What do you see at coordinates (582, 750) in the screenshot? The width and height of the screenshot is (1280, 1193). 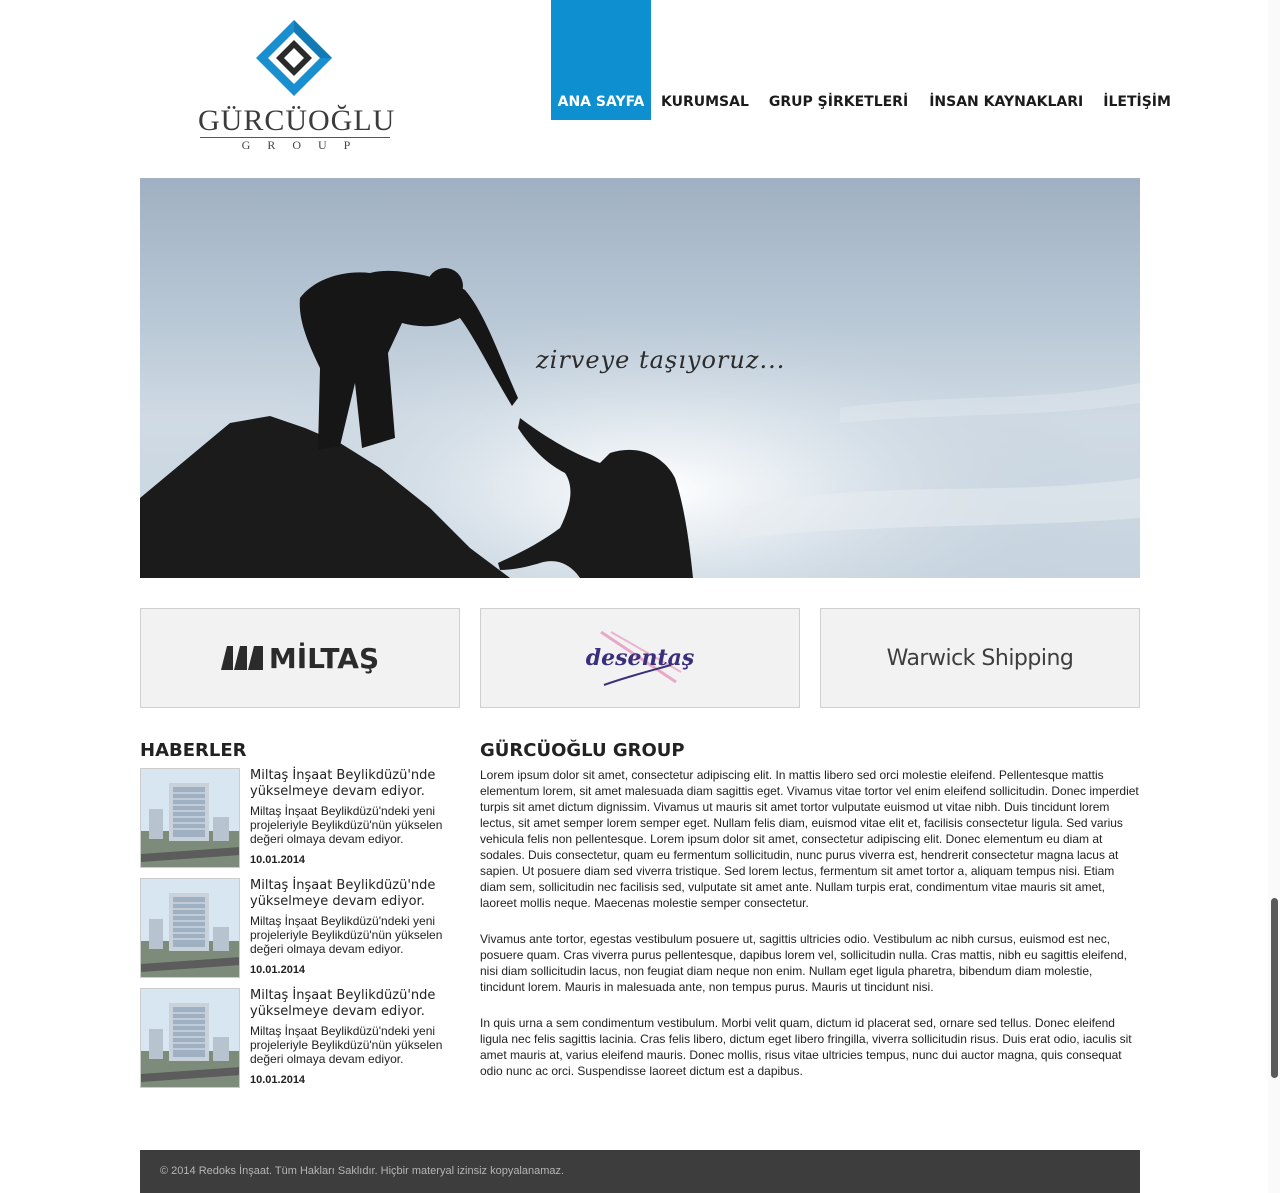 I see `about-heading: GÜRCÜOĞLU GROUP` at bounding box center [582, 750].